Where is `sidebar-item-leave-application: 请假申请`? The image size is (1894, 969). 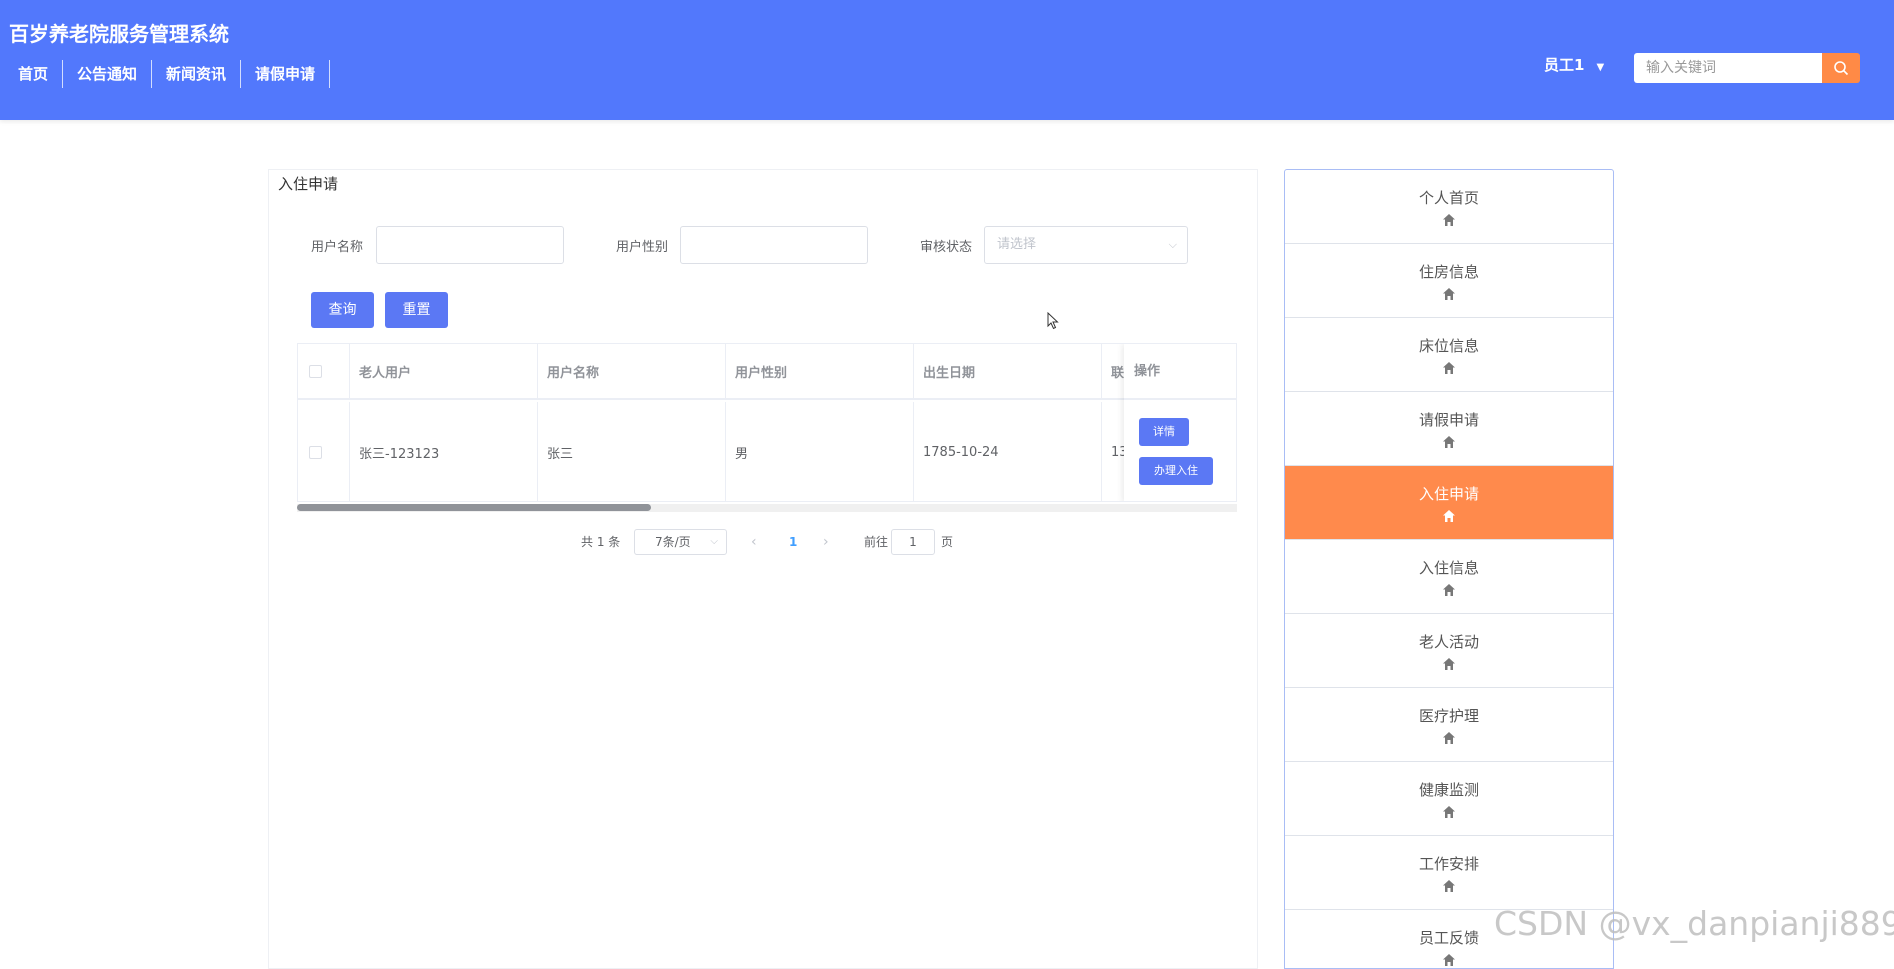
sidebar-item-leave-application: 请假申请 is located at coordinates (1449, 429).